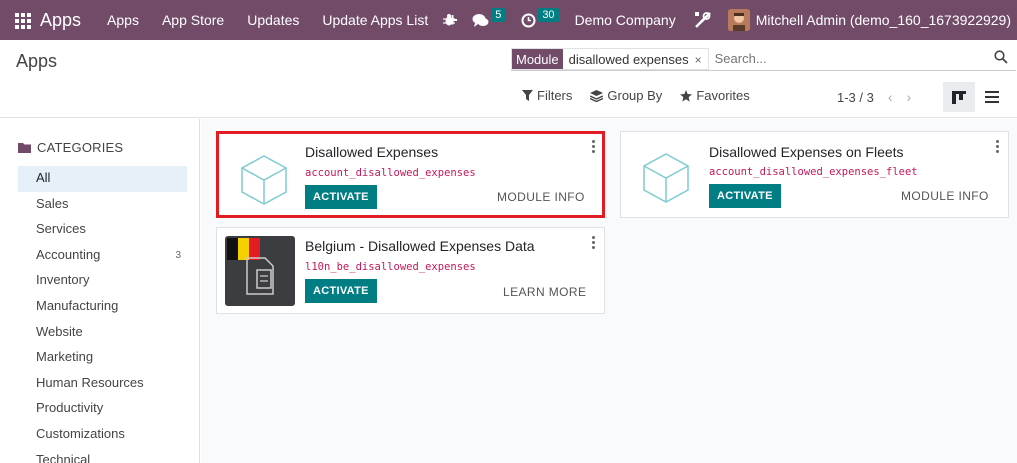 The width and height of the screenshot is (1017, 463). I want to click on category-label: Services, so click(61, 229).